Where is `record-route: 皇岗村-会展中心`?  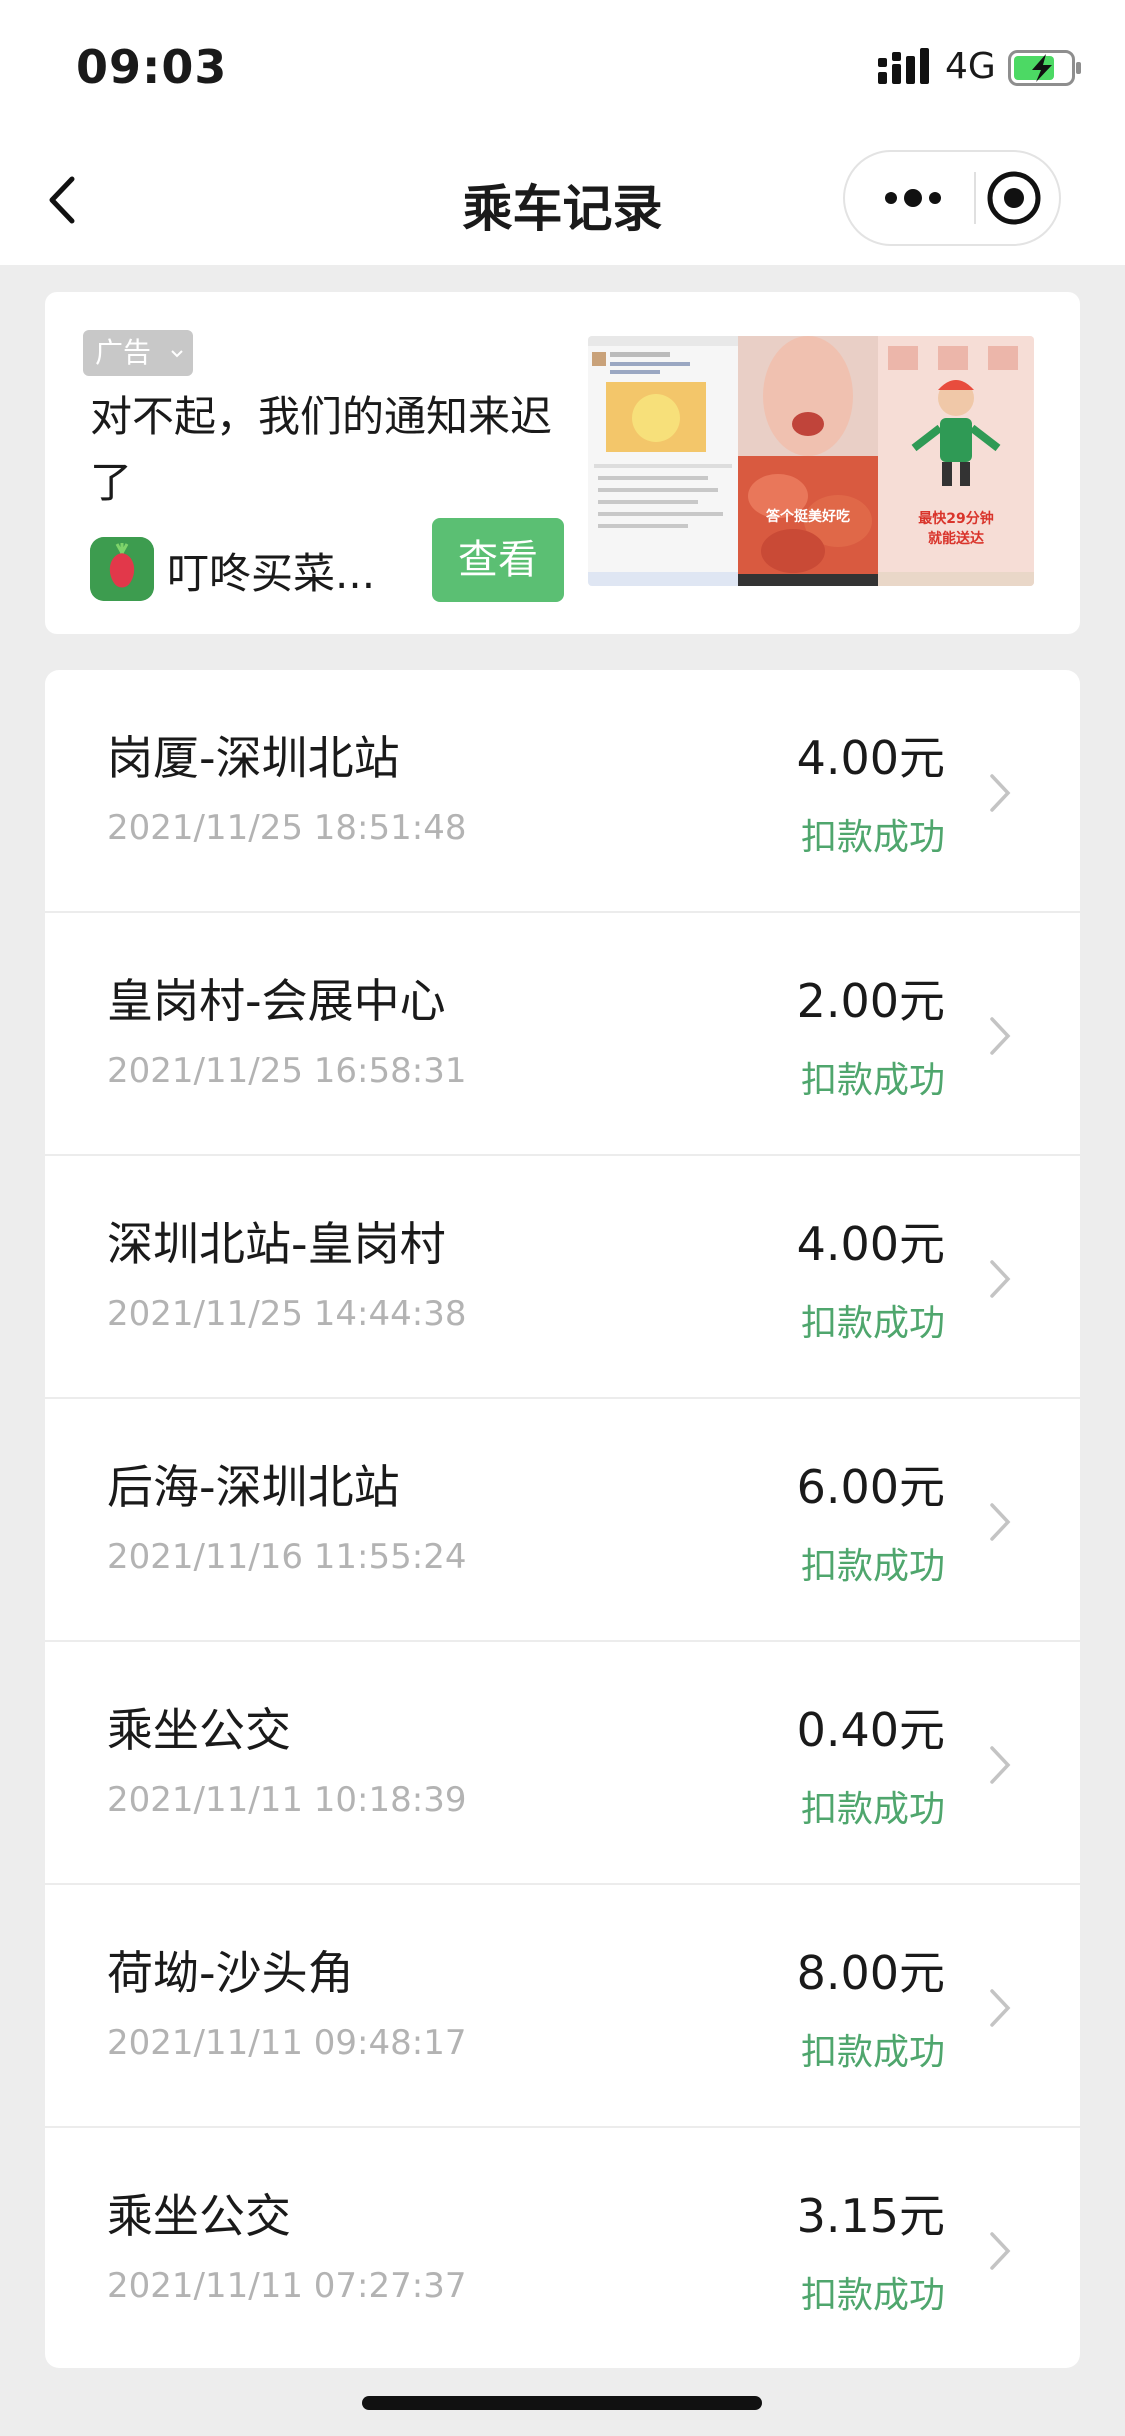 record-route: 皇岗村-会展中心 is located at coordinates (276, 1001).